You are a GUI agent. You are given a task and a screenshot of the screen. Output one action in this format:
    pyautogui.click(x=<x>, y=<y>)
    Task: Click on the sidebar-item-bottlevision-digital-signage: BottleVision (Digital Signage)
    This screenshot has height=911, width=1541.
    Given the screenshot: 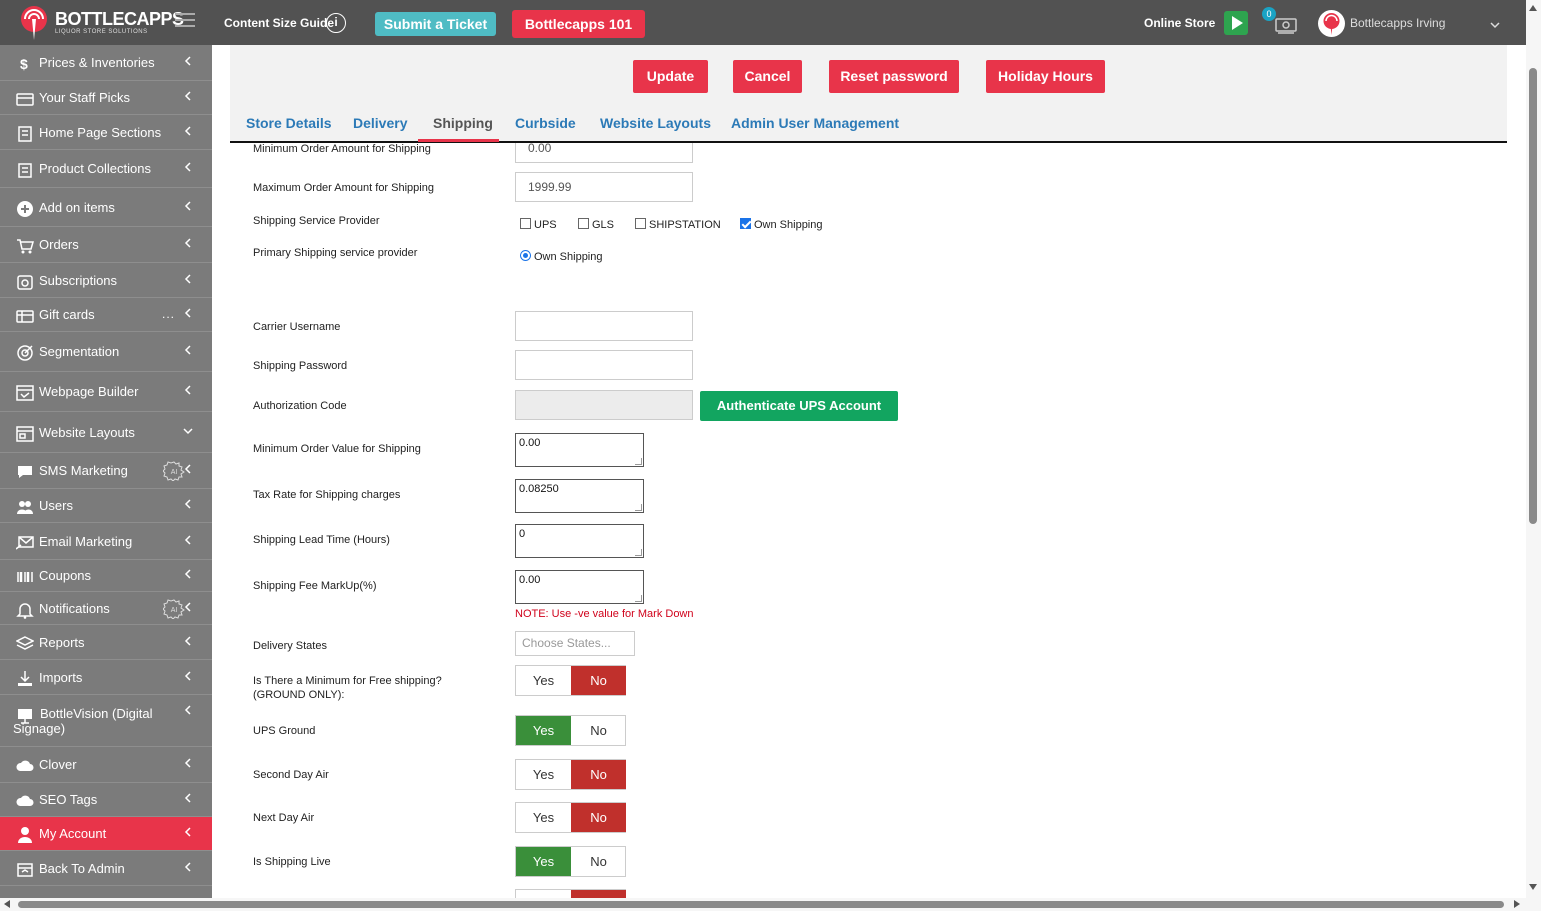 What is the action you would take?
    pyautogui.click(x=106, y=721)
    